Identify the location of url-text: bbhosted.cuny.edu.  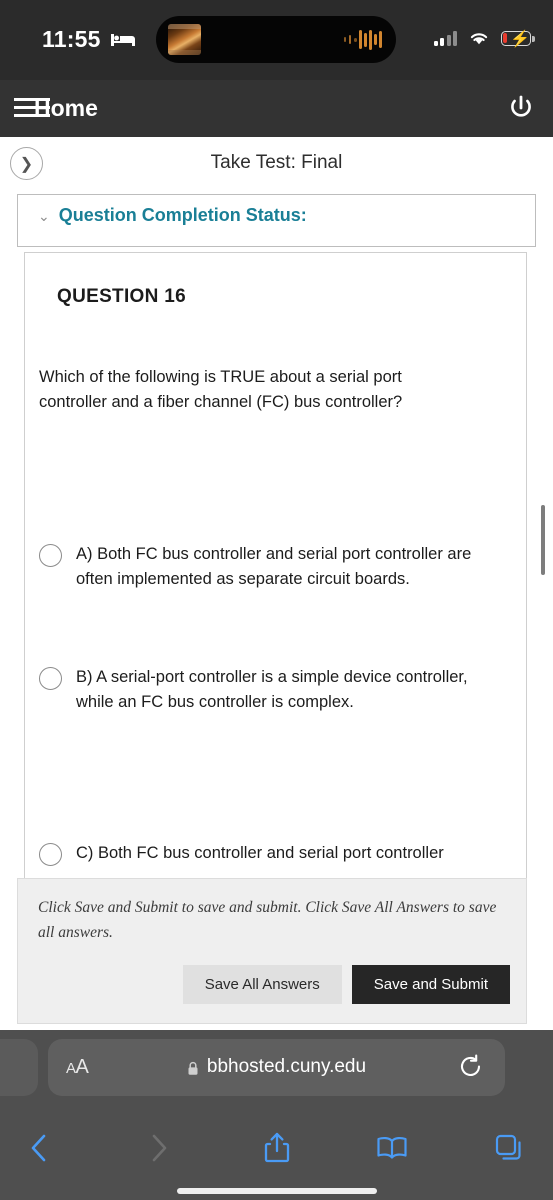
(286, 1067).